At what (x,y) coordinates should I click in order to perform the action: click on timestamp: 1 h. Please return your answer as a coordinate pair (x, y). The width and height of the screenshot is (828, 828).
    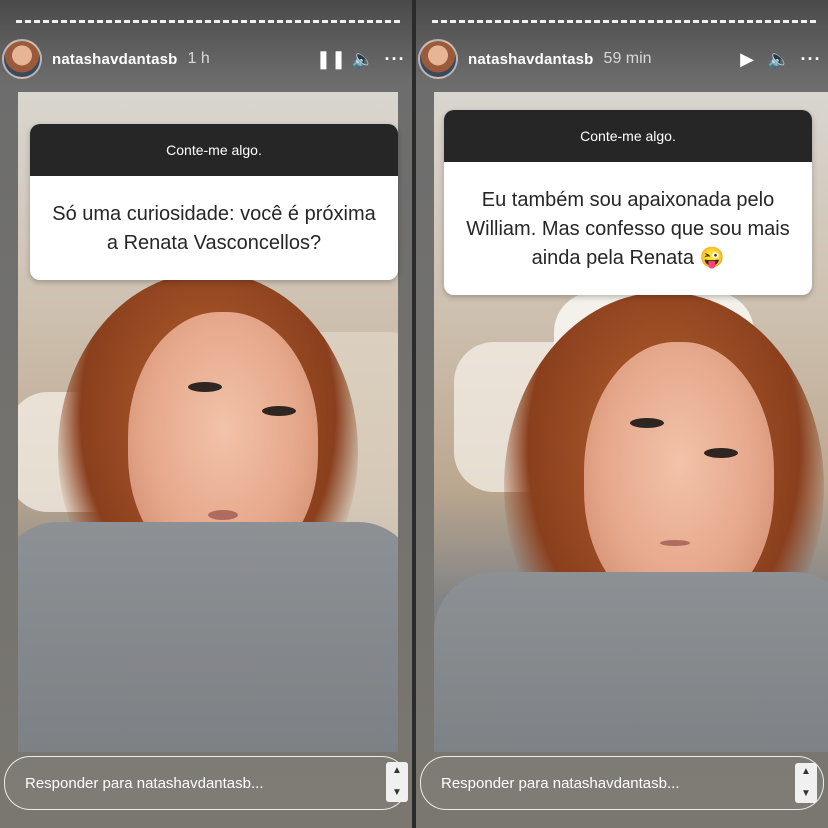
    Looking at the image, I should click on (198, 58).